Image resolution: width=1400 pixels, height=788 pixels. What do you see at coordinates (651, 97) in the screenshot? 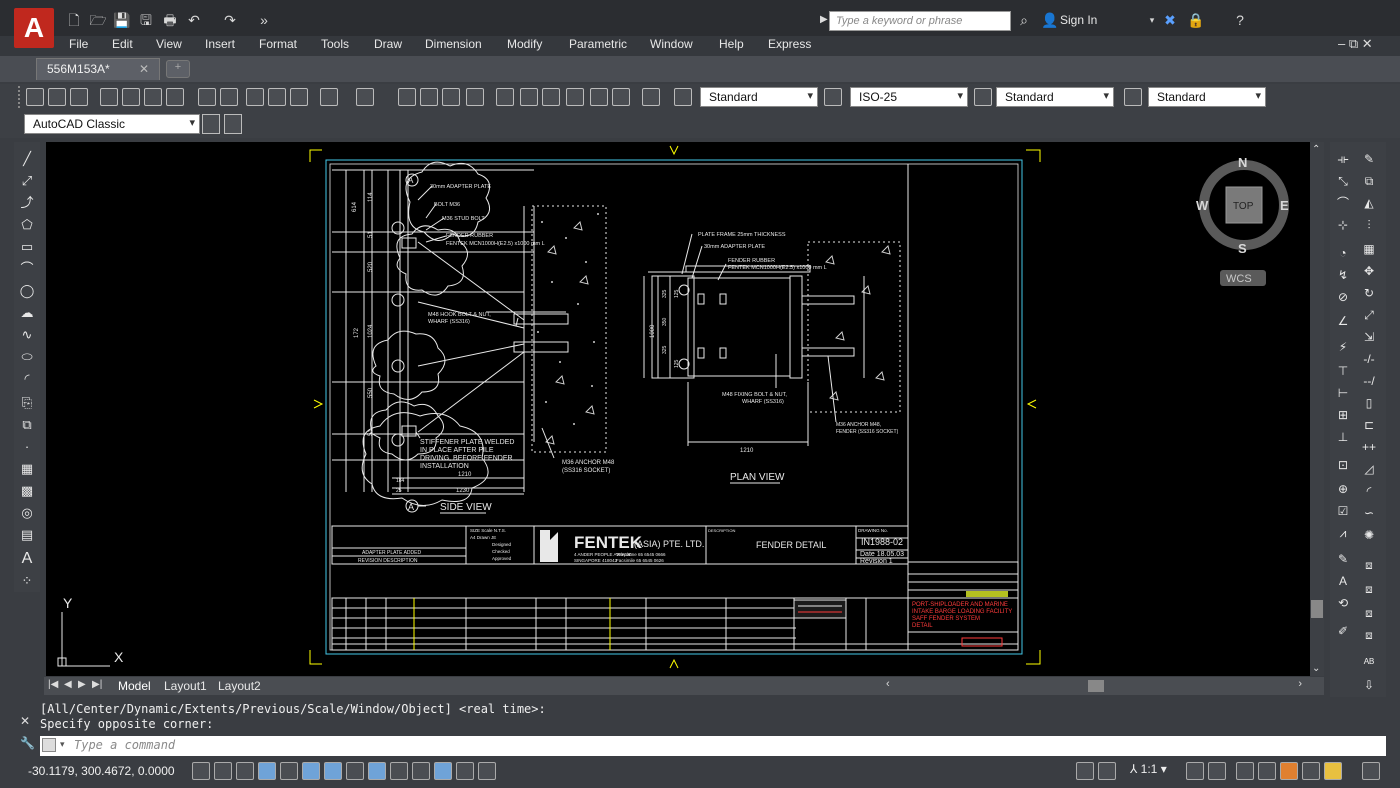
I see `help-icon` at bounding box center [651, 97].